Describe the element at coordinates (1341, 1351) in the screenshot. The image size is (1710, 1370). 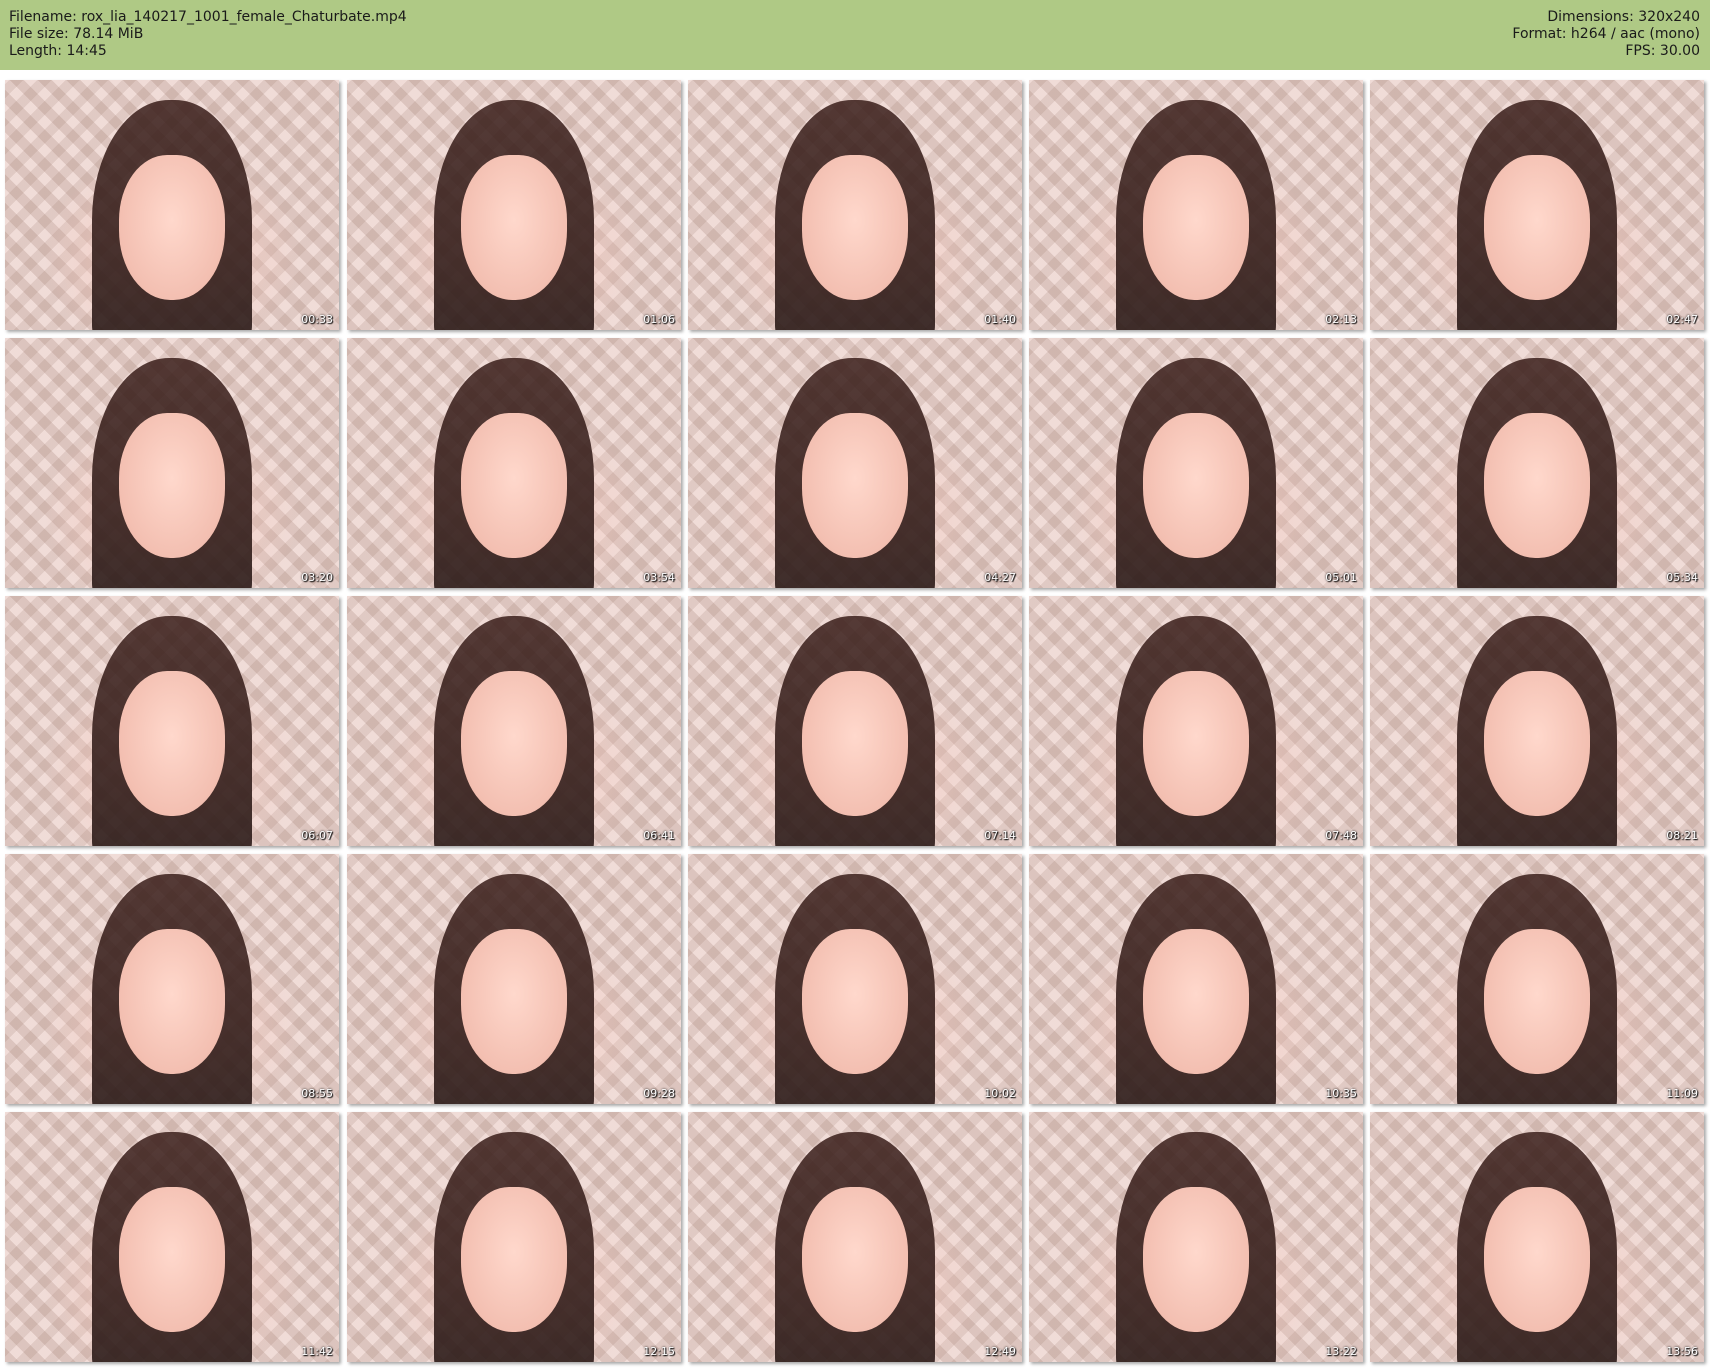
I see `thumbnail-timestamp: 13:22` at that location.